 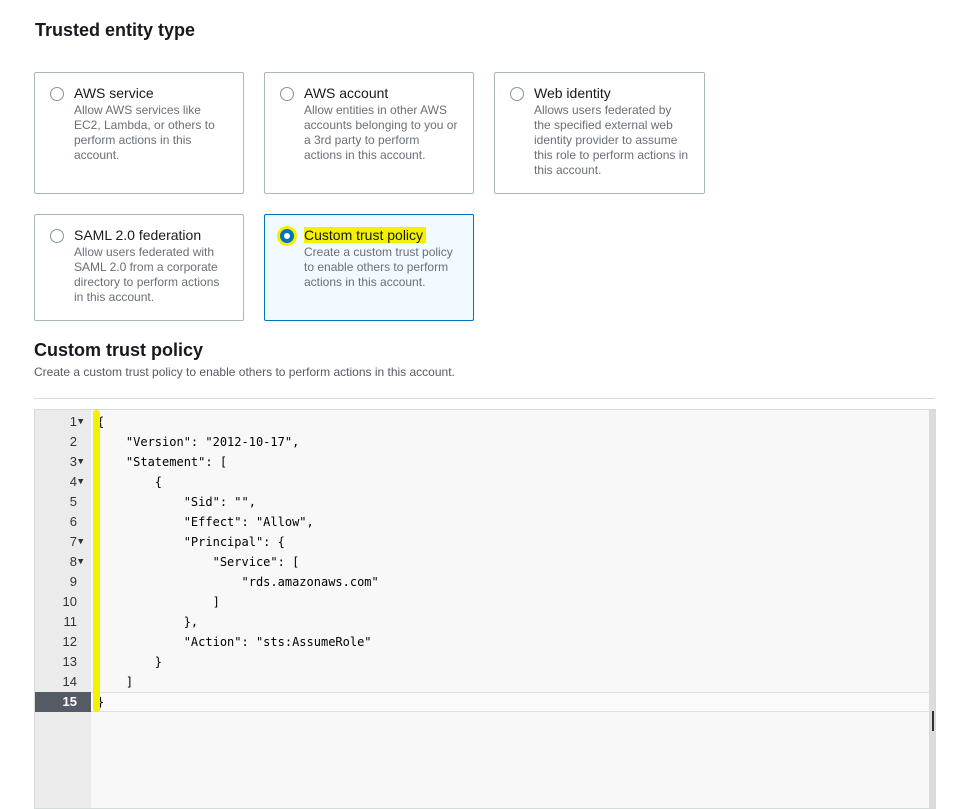 What do you see at coordinates (73, 421) in the screenshot?
I see `line-number: 1` at bounding box center [73, 421].